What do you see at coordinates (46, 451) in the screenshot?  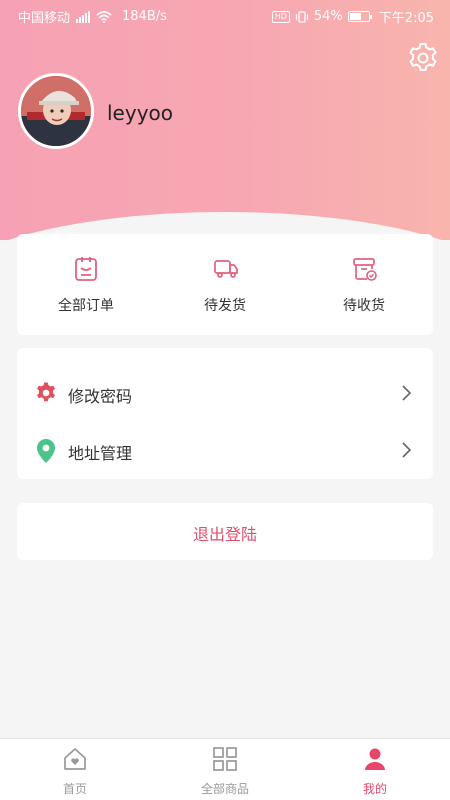 I see `location-pin-icon` at bounding box center [46, 451].